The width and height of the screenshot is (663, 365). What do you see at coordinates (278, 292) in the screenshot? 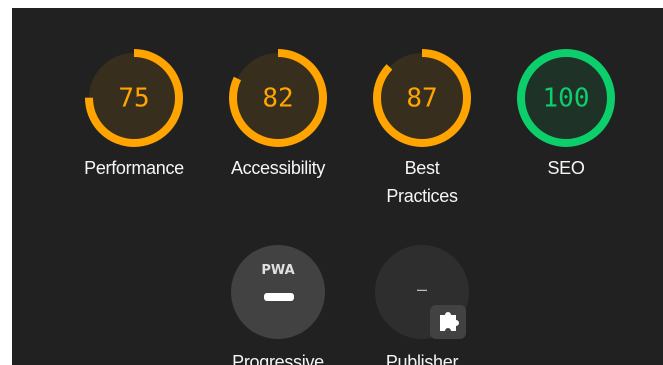
I see `pwa-badge-icon: PWA` at bounding box center [278, 292].